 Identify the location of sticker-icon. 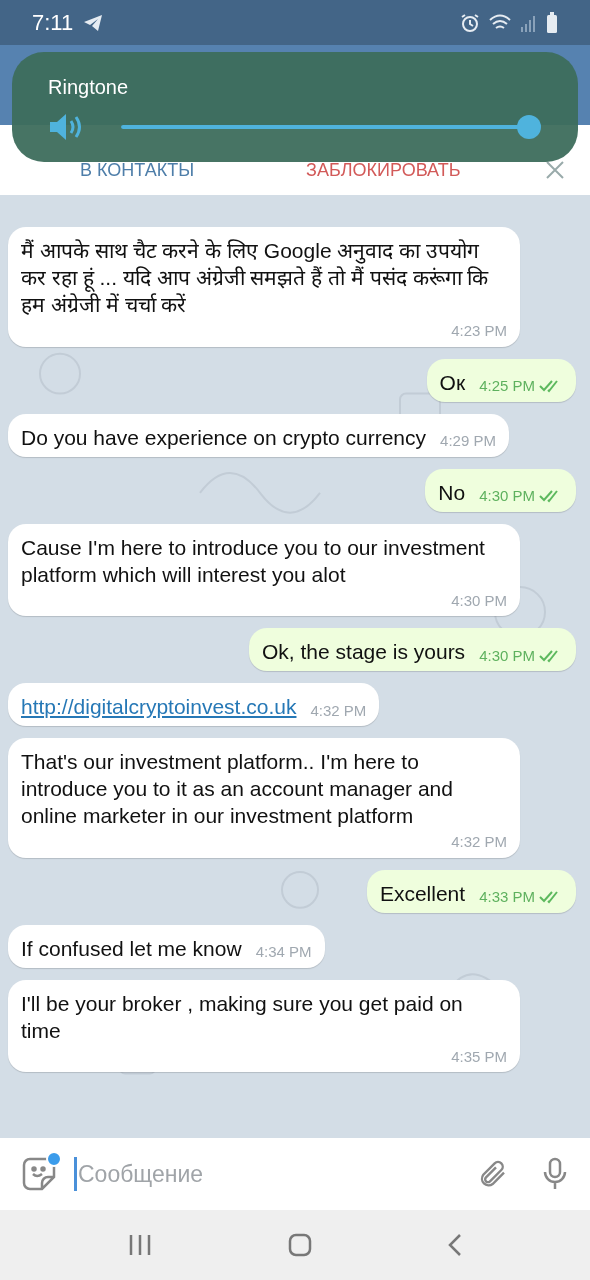
(39, 1174).